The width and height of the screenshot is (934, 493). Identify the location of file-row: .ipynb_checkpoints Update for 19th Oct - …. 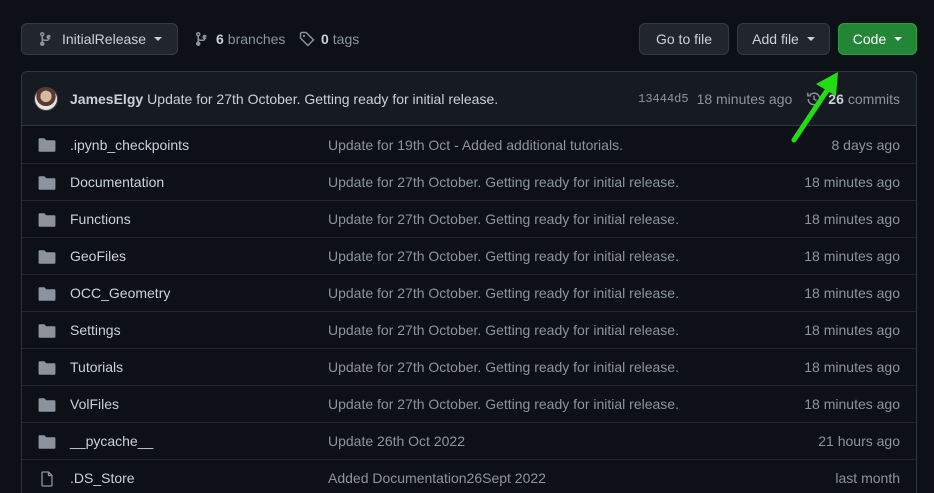
(469, 144).